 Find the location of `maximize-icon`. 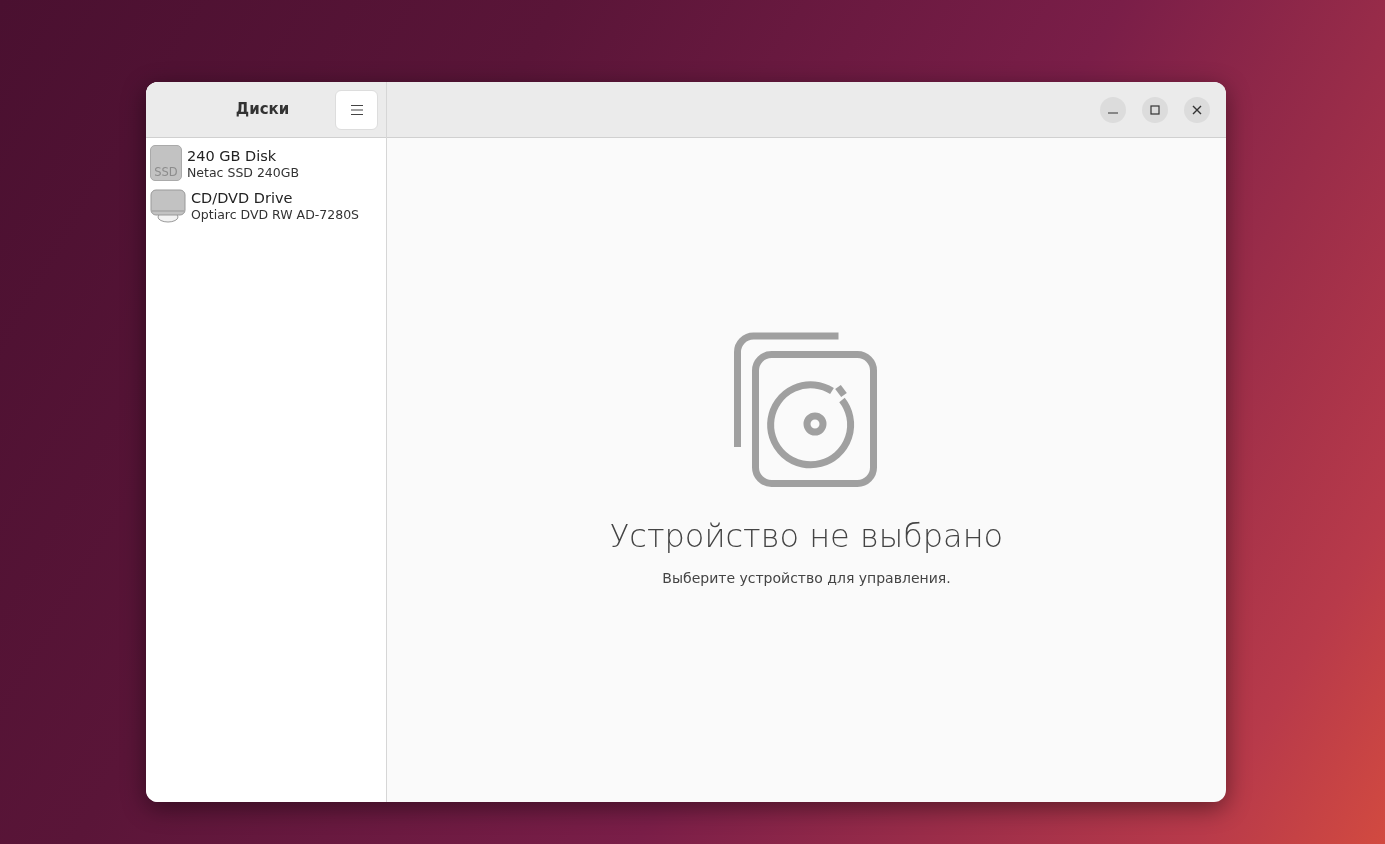

maximize-icon is located at coordinates (1155, 109).